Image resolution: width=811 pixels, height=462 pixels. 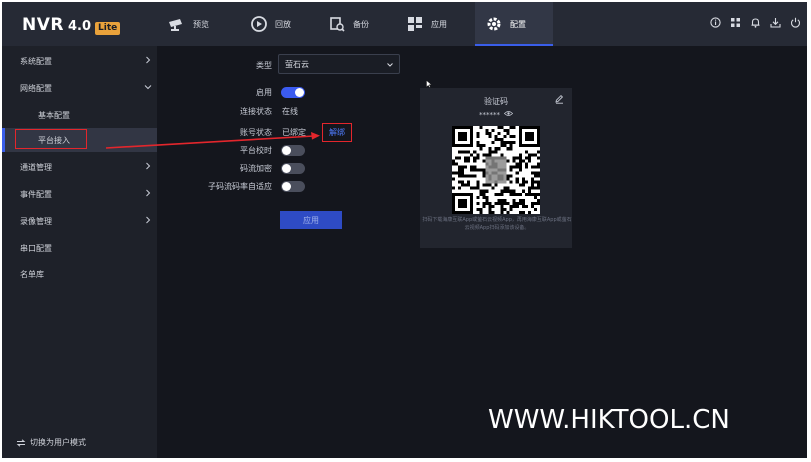 I want to click on watermark: WWW.HIKTOOL.CN, so click(x=609, y=420).